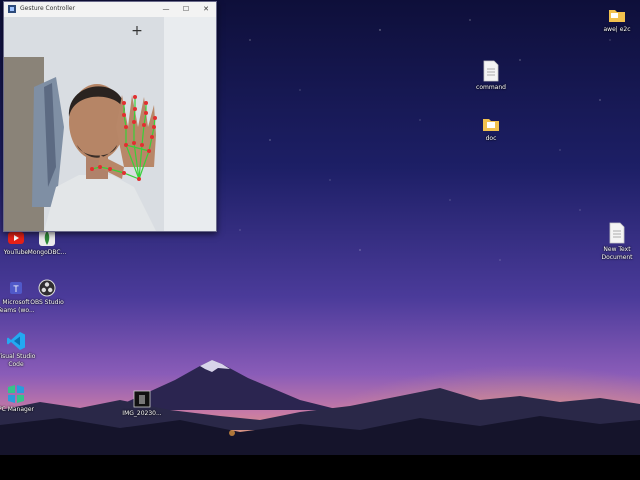  I want to click on window-title: Gesture Controller, so click(48, 8).